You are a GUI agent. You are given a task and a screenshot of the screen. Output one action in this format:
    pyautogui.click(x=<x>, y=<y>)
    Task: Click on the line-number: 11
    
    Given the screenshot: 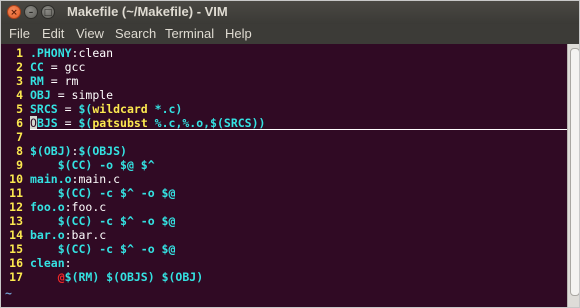 What is the action you would take?
    pyautogui.click(x=16, y=193)
    